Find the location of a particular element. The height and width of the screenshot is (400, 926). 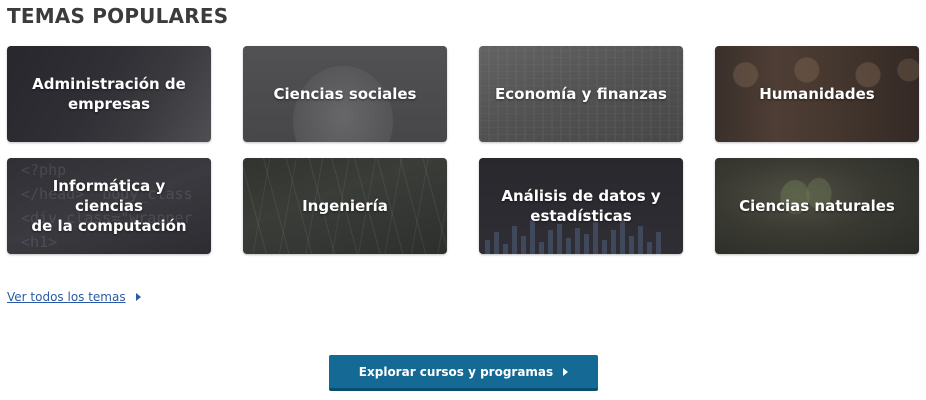

explore-button-label: Explorar cursos y programas is located at coordinates (456, 371).